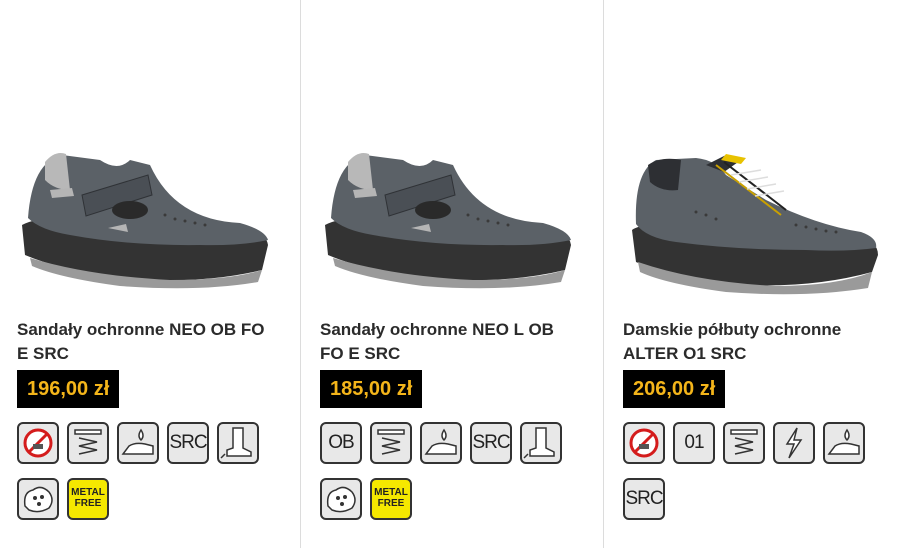 This screenshot has width=906, height=548. What do you see at coordinates (371, 389) in the screenshot?
I see `product-price: 185,00 zł` at bounding box center [371, 389].